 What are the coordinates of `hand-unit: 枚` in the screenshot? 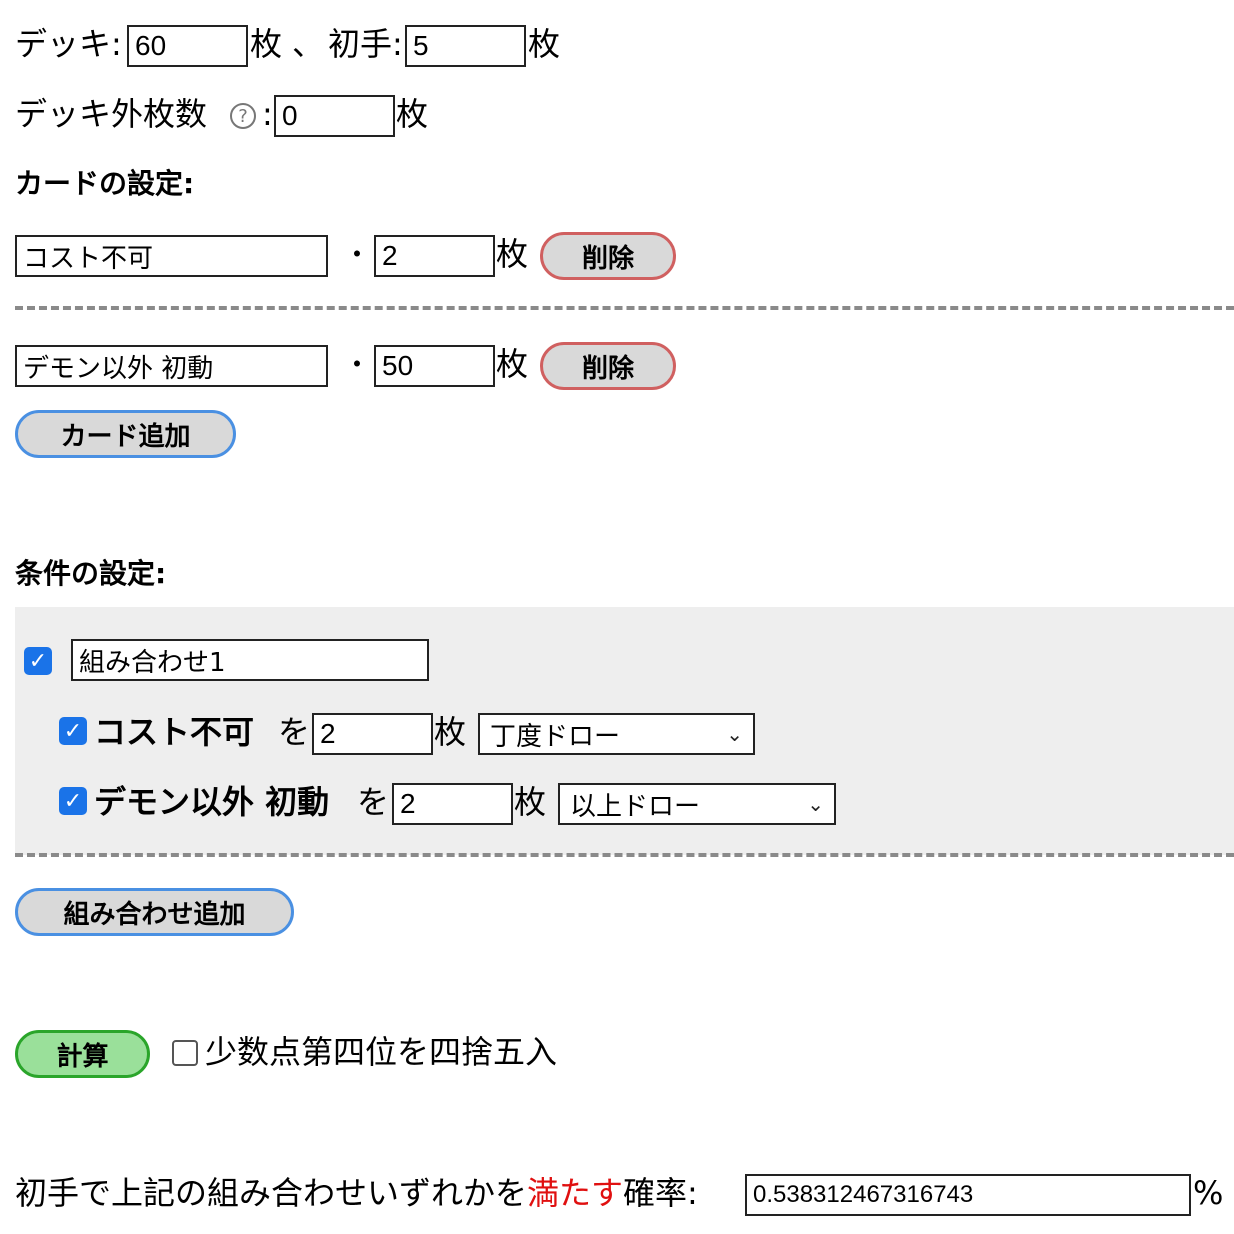 It's located at (544, 44).